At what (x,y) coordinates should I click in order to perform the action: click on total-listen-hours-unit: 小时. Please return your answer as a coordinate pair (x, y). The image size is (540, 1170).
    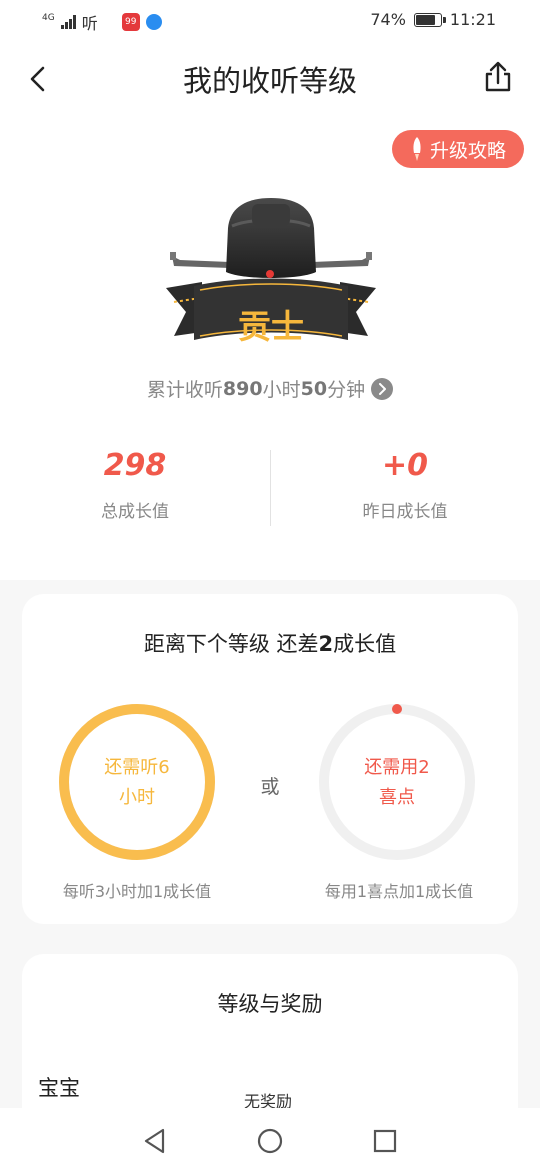
    Looking at the image, I should click on (281, 390).